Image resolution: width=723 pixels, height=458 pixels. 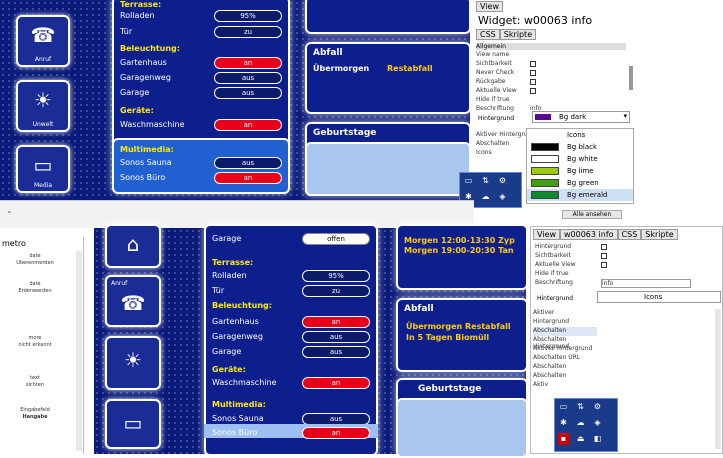 What do you see at coordinates (133, 363) in the screenshot?
I see `tile-umwelt: ☀` at bounding box center [133, 363].